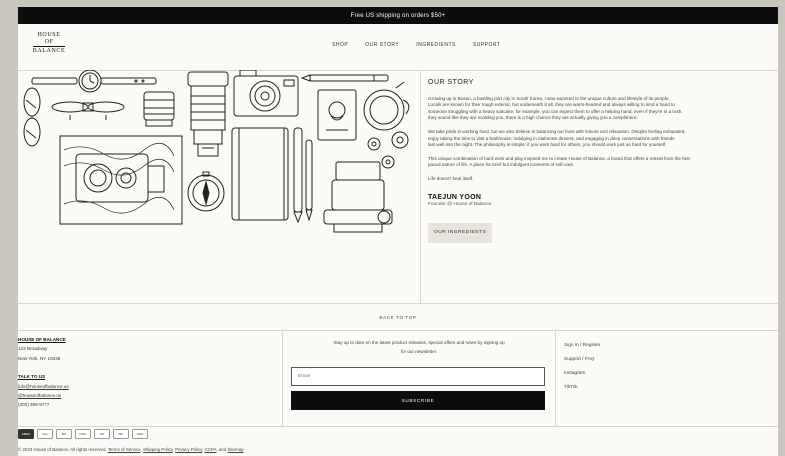 Image resolution: width=785 pixels, height=456 pixels. What do you see at coordinates (222, 449) in the screenshot?
I see `copyright-and: and` at bounding box center [222, 449].